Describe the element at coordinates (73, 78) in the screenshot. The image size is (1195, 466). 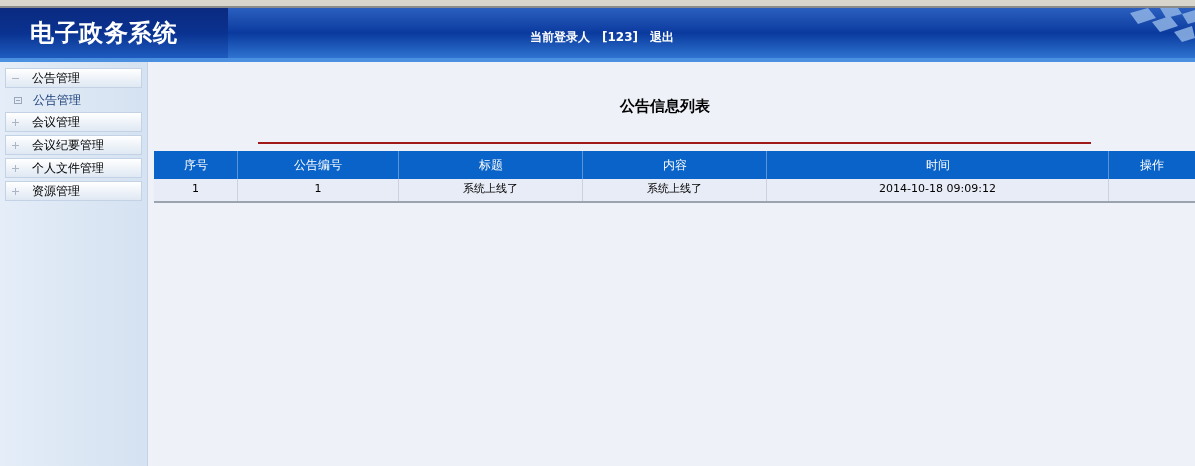
I see `sidebar-group: 公告管理` at that location.